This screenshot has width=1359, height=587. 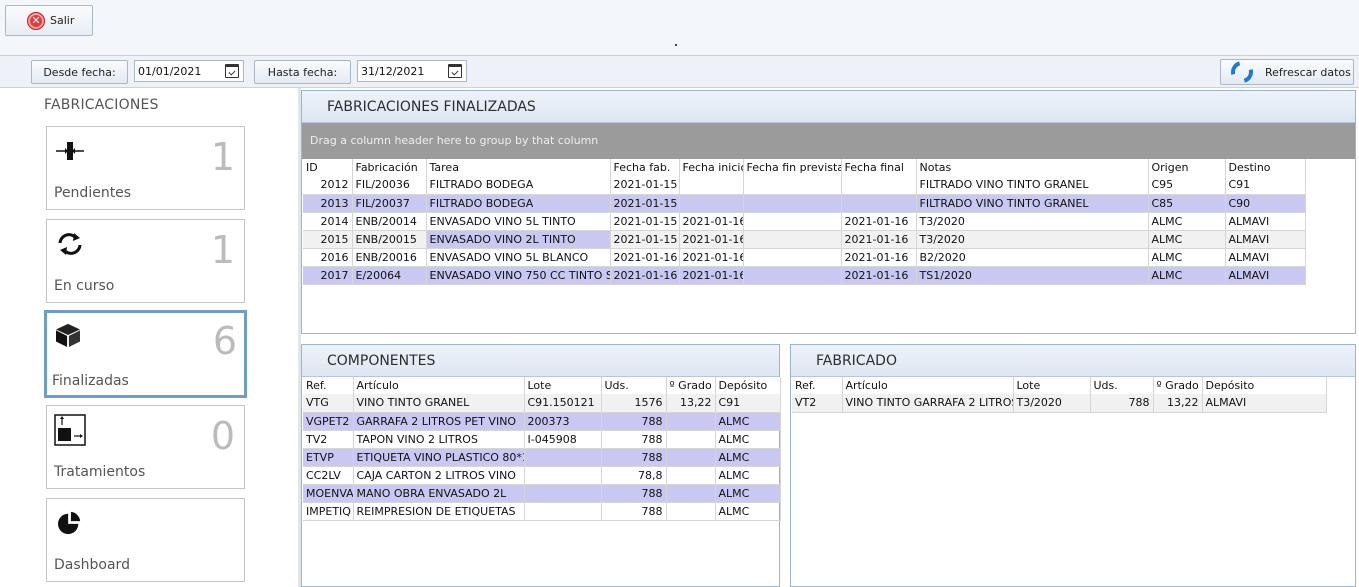 I want to click on refresh-button: Refrescar datos, so click(x=1287, y=72).